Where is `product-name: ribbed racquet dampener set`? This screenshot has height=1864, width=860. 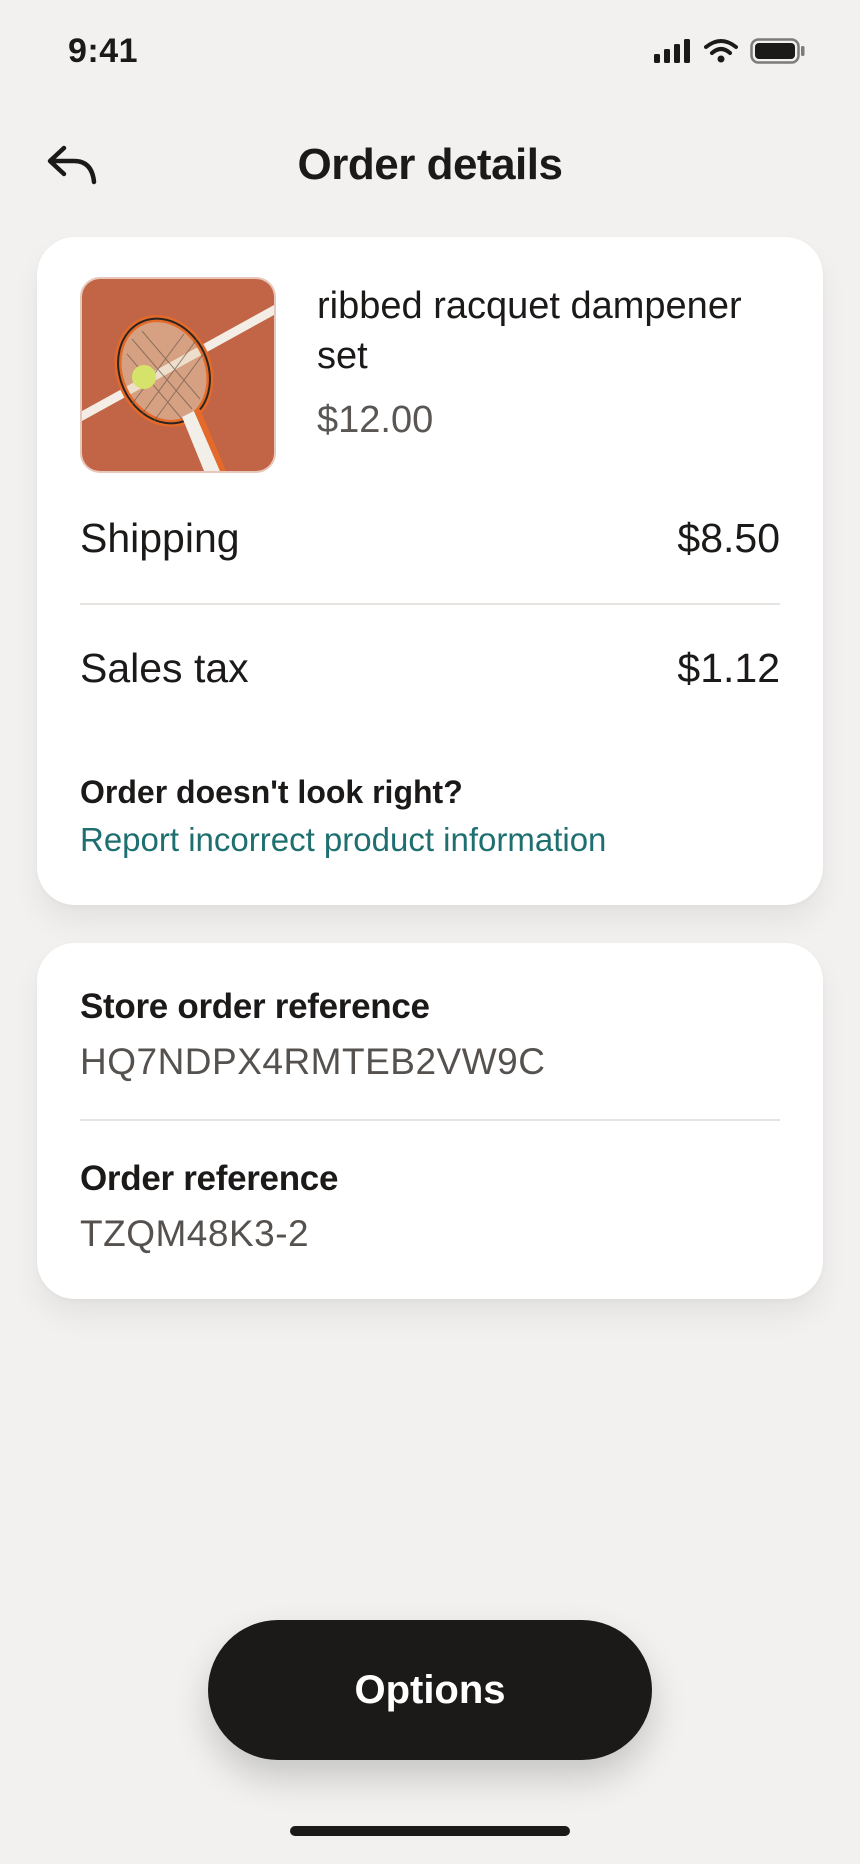
product-name: ribbed racquet dampener set is located at coordinates (529, 331).